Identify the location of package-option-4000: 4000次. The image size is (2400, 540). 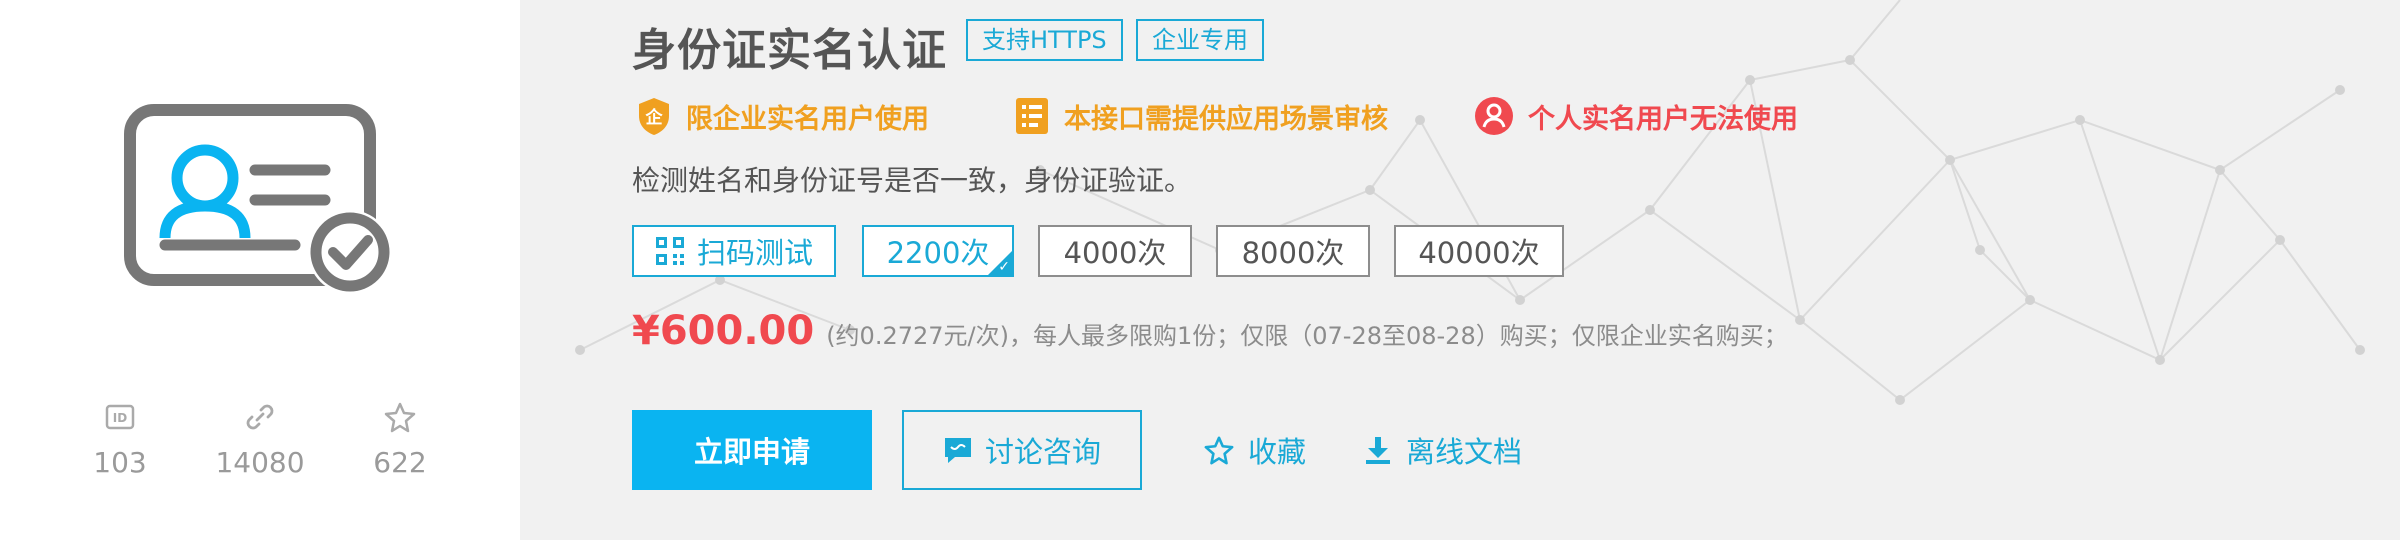
(1115, 251).